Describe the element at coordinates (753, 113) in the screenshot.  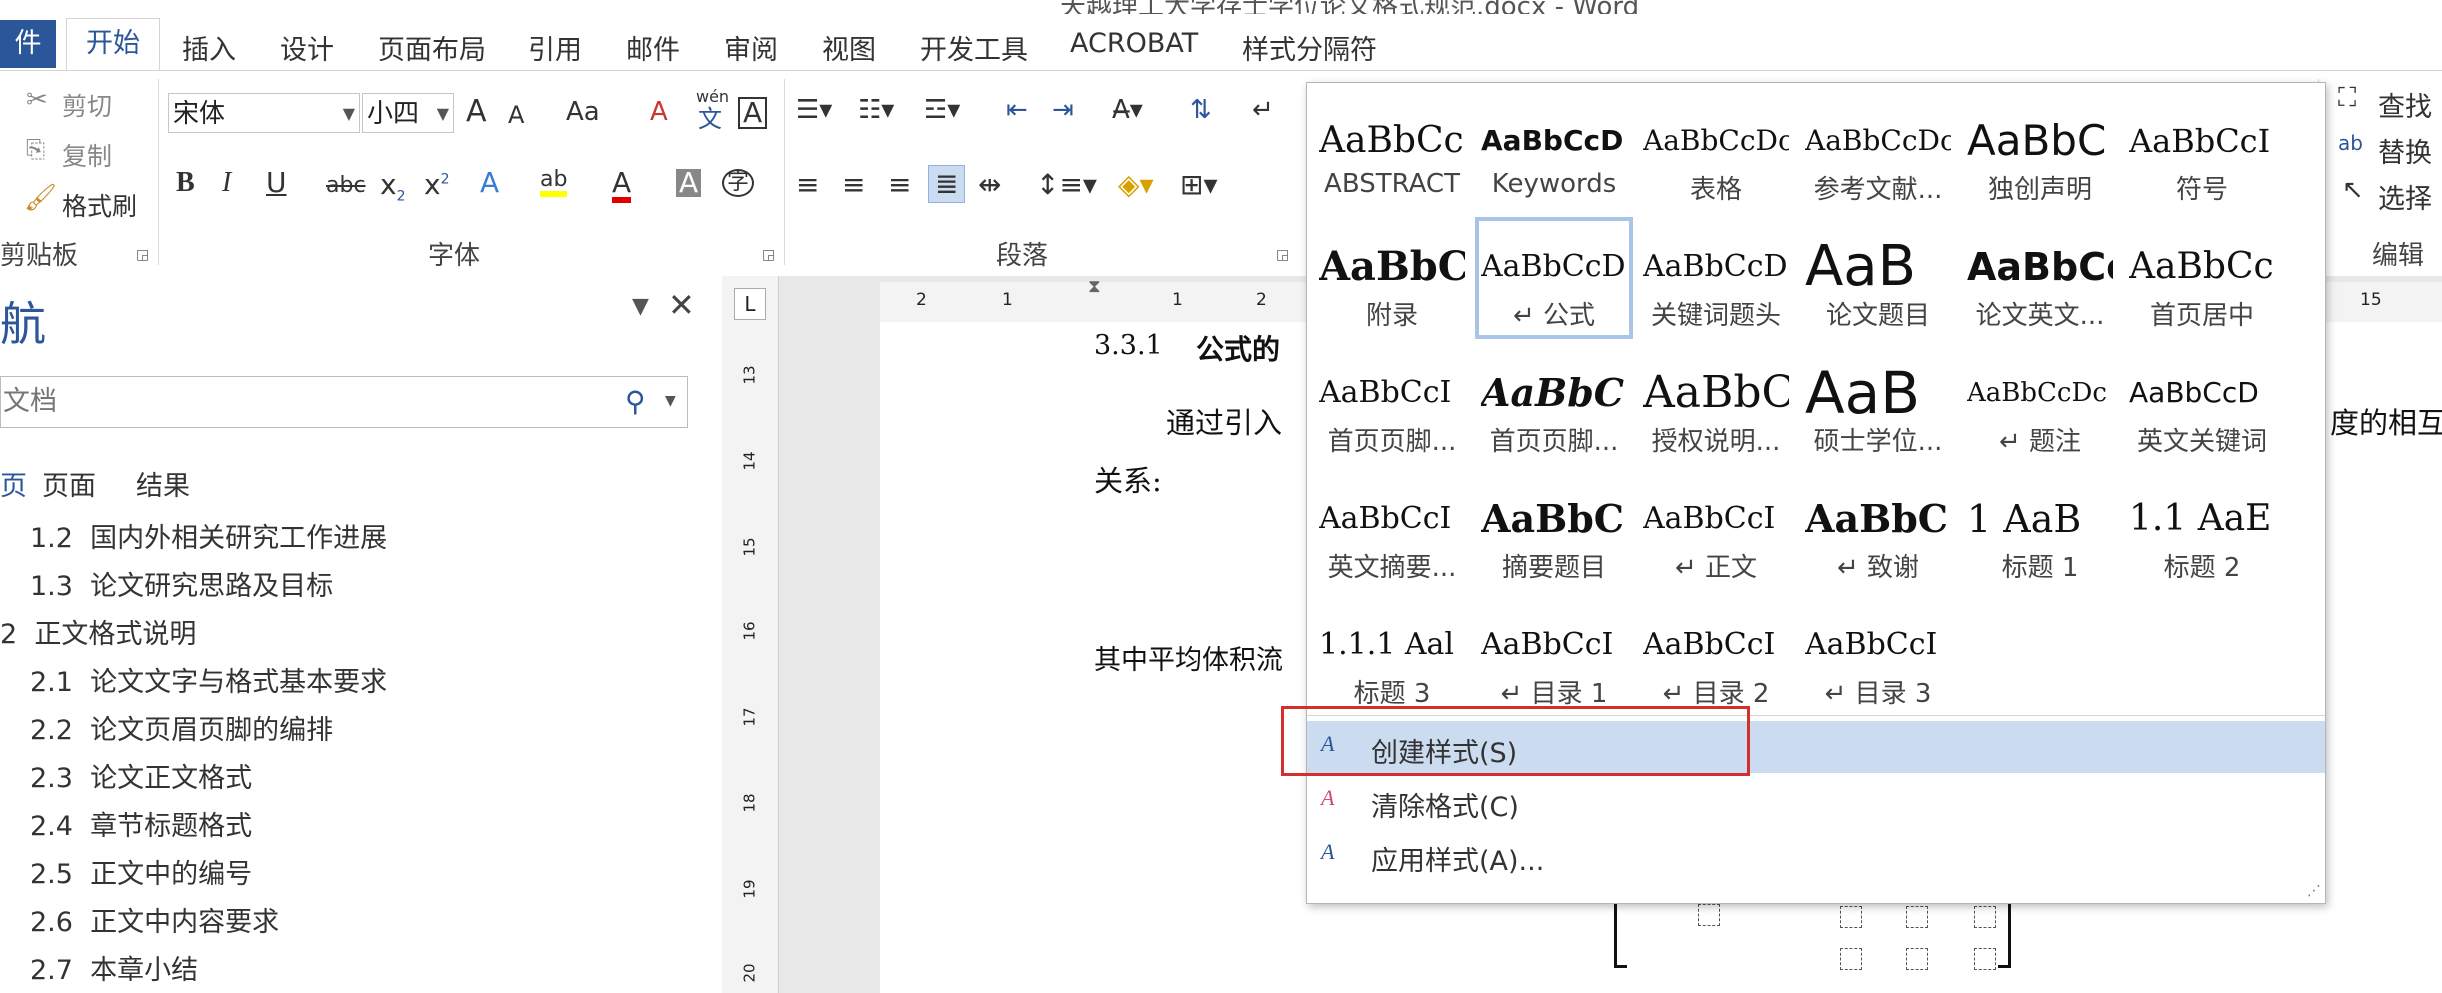
I see `character-border-button: A` at that location.